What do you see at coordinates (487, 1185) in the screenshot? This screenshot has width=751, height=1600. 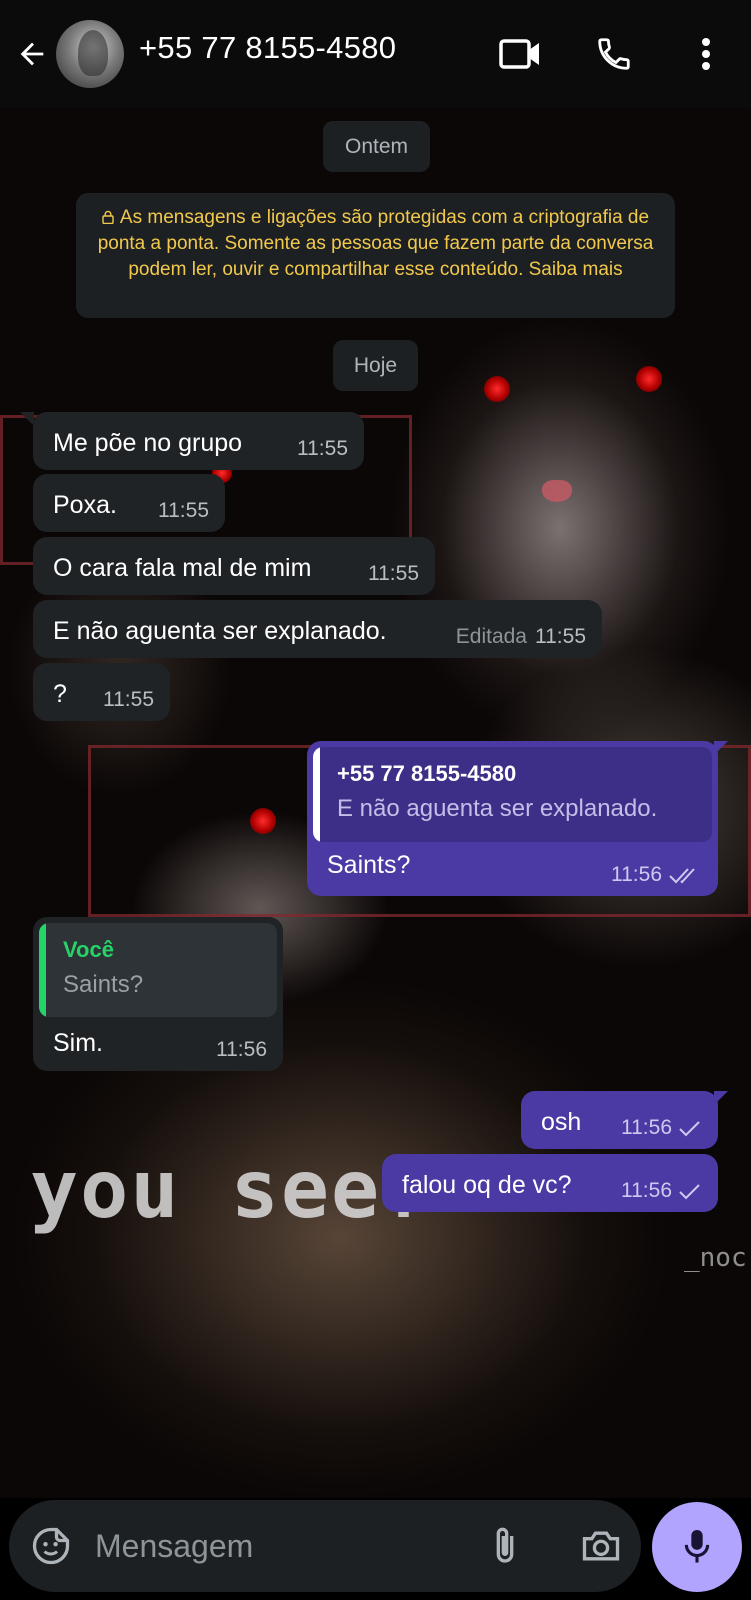 I see `message-text: falou oq de vc?` at bounding box center [487, 1185].